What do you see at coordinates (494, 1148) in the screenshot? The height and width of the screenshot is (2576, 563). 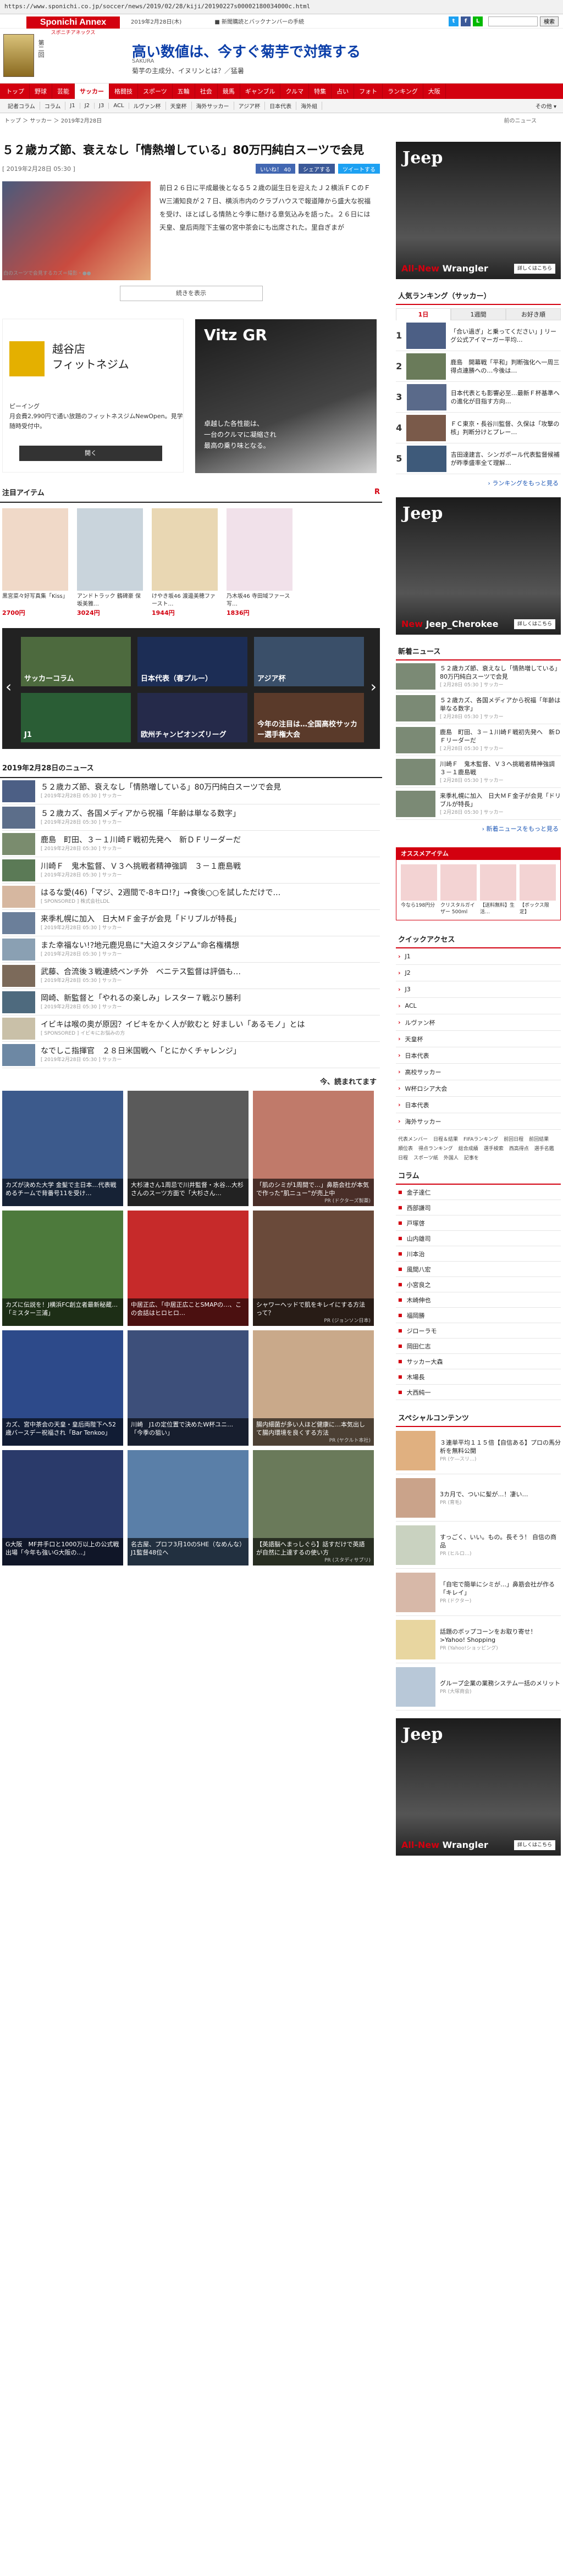 I see `tag-link: 選手検索` at bounding box center [494, 1148].